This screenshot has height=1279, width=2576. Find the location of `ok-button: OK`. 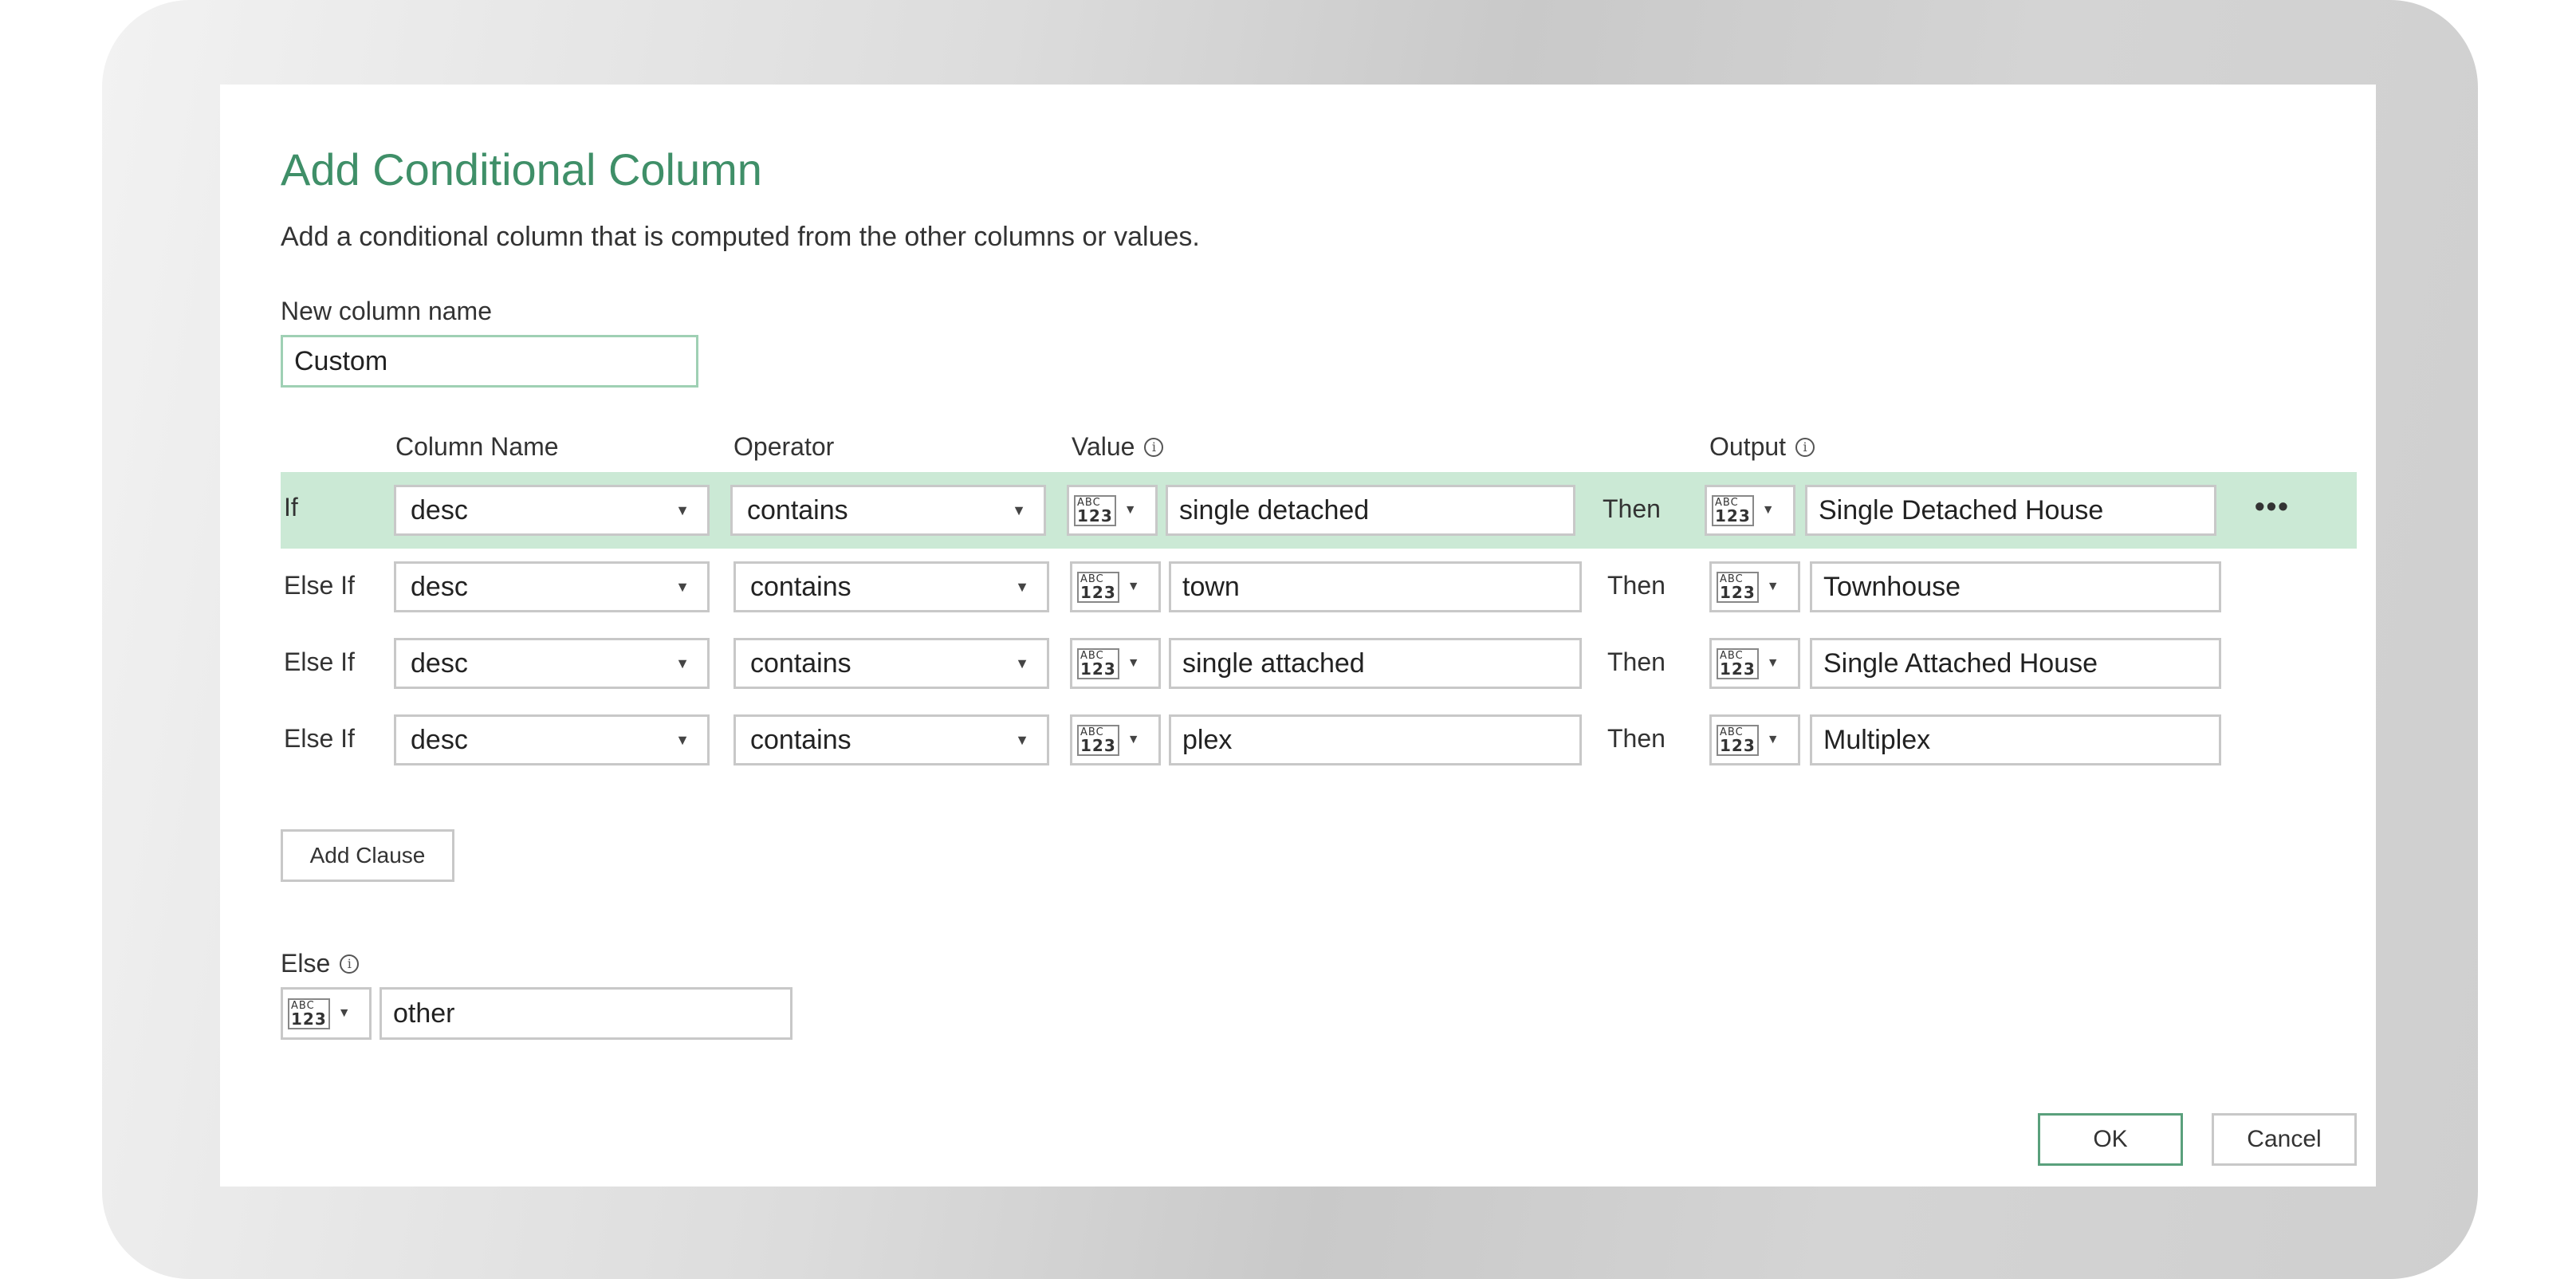

ok-button: OK is located at coordinates (2110, 1139).